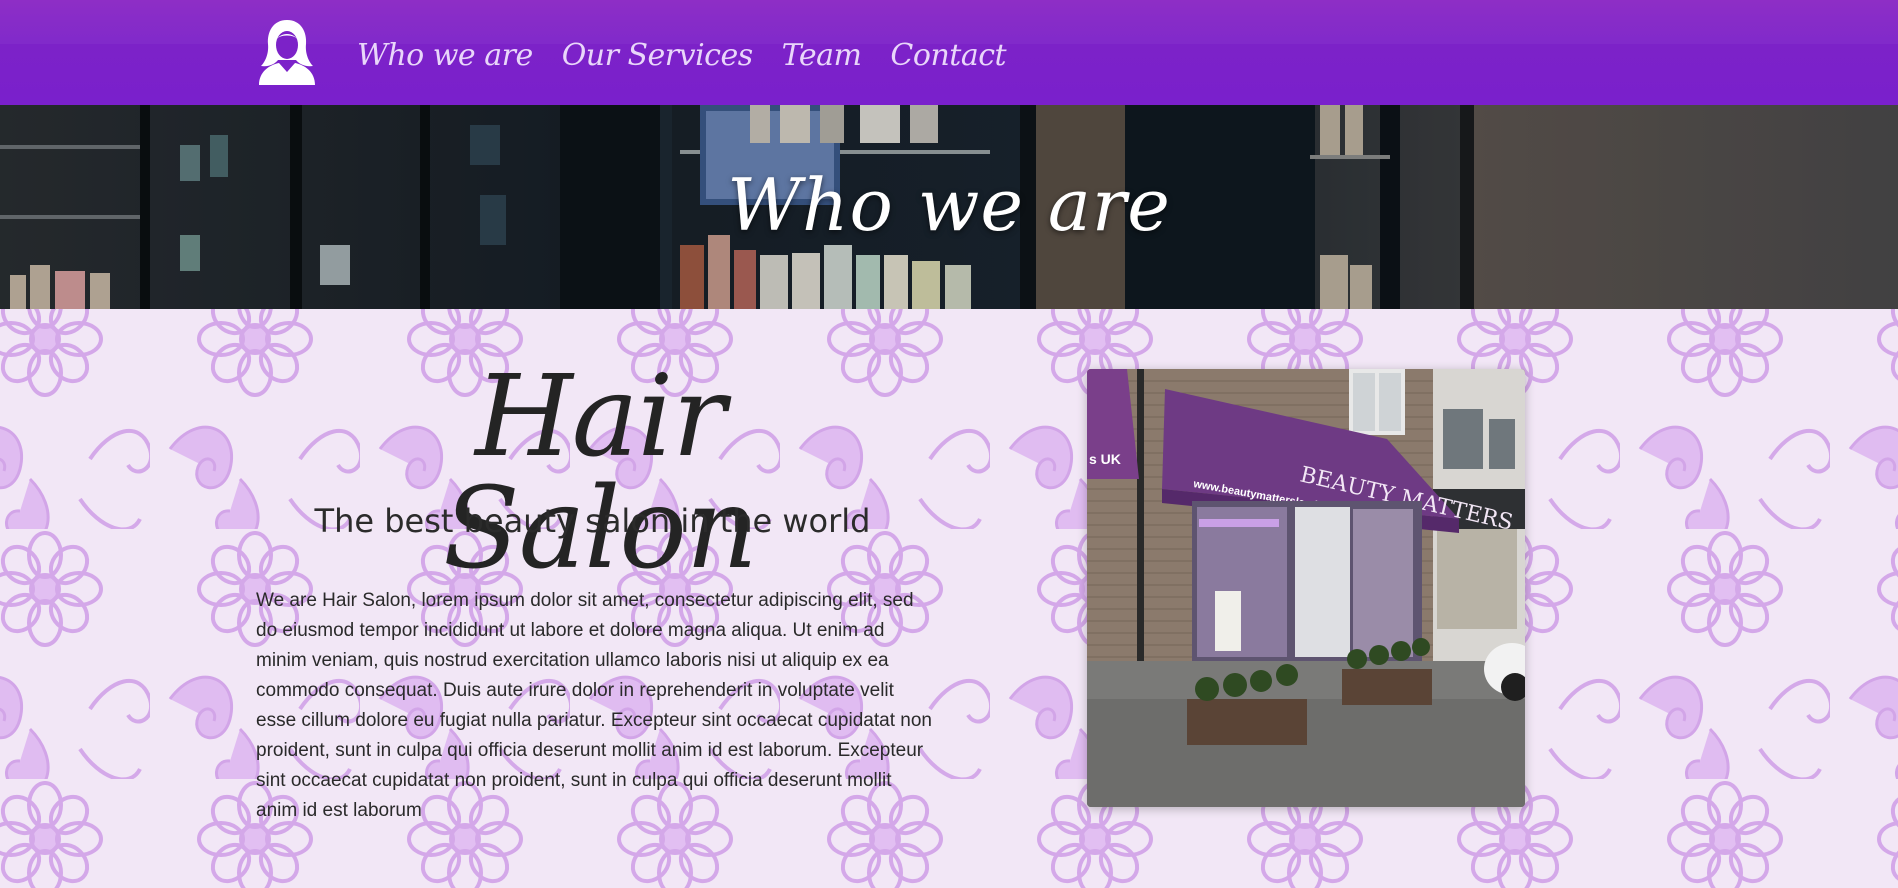 The width and height of the screenshot is (1898, 888). I want to click on left-sign-text: s UK, so click(1105, 459).